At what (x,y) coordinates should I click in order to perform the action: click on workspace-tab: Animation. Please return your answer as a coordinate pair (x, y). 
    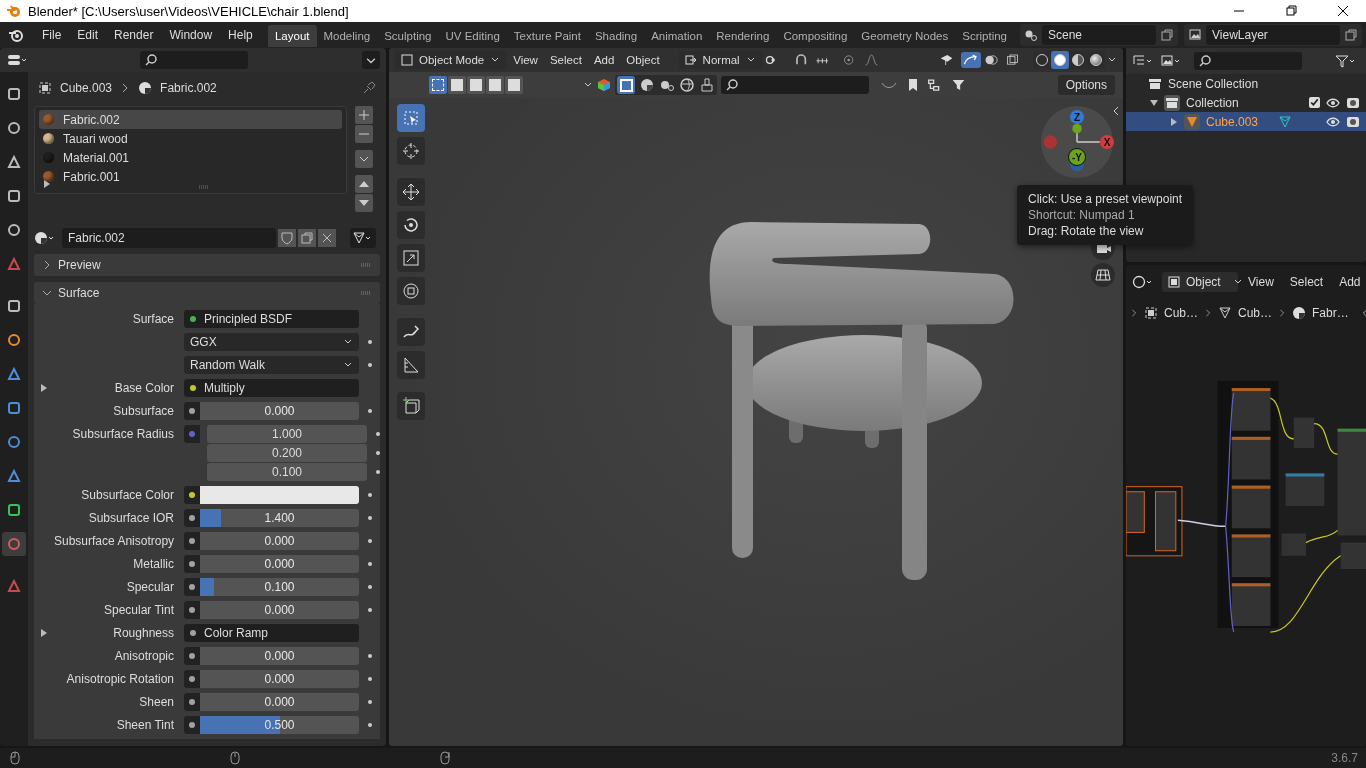
    Looking at the image, I should click on (677, 36).